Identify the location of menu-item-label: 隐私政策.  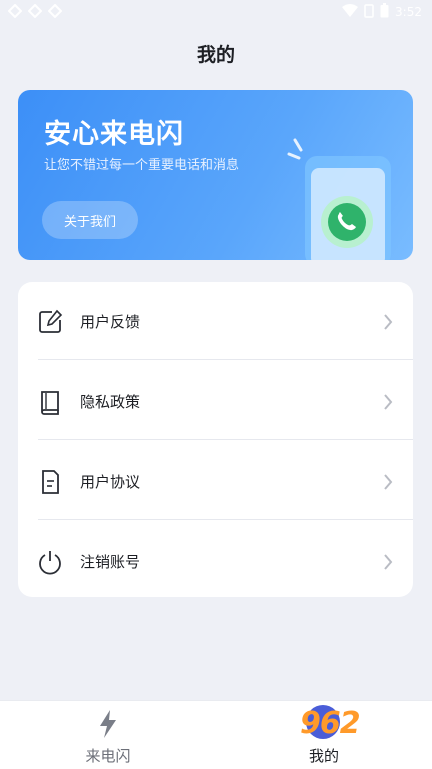
(110, 402).